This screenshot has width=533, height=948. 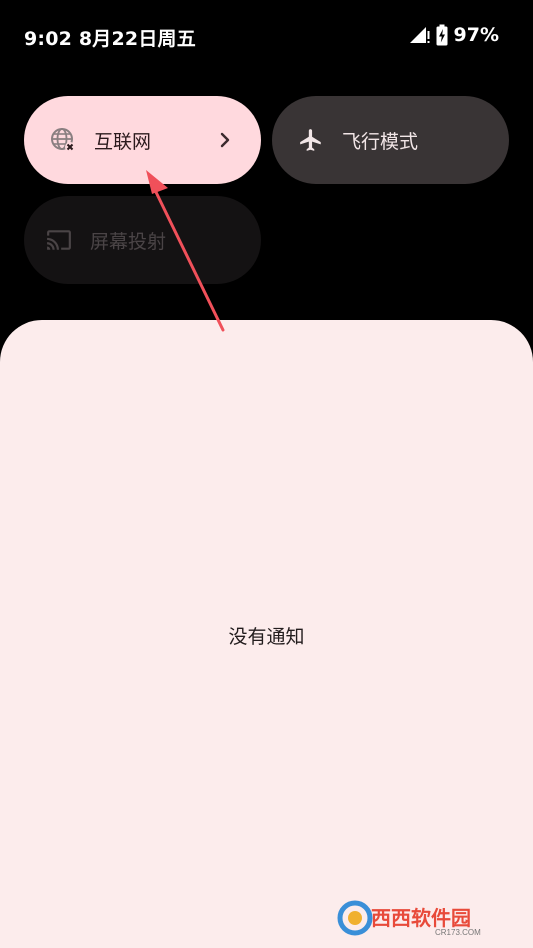 What do you see at coordinates (421, 918) in the screenshot?
I see `watermark-logo-text: 西西软件园` at bounding box center [421, 918].